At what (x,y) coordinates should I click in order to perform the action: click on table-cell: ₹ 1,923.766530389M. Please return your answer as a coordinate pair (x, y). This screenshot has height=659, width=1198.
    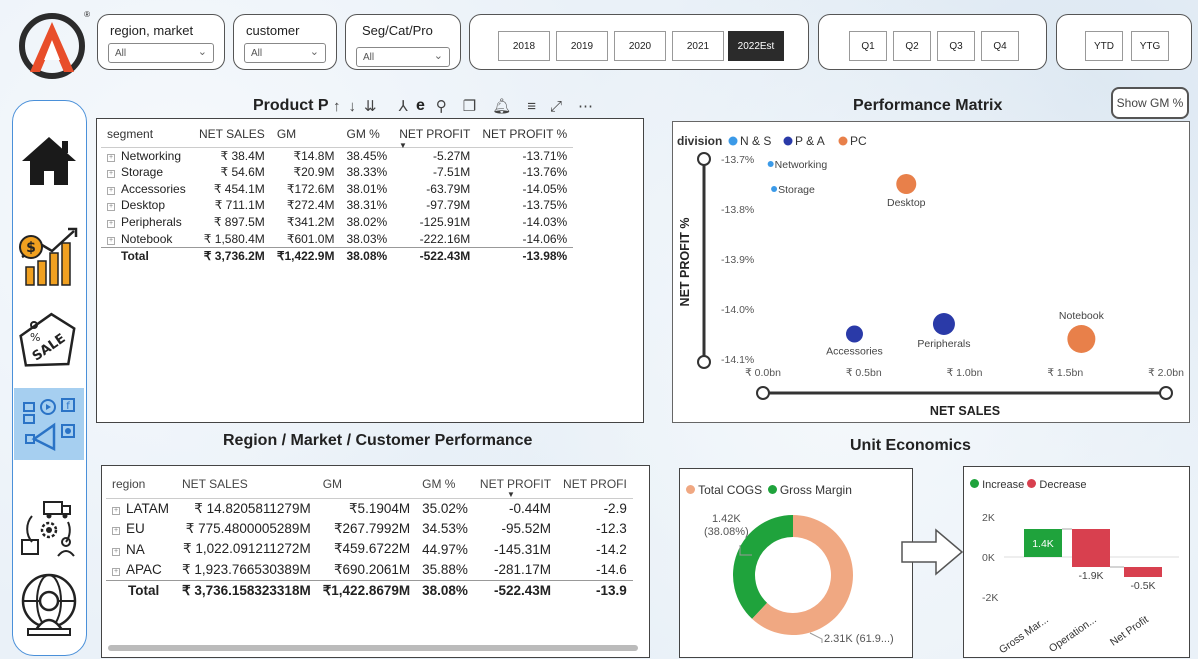
    Looking at the image, I should click on (246, 569).